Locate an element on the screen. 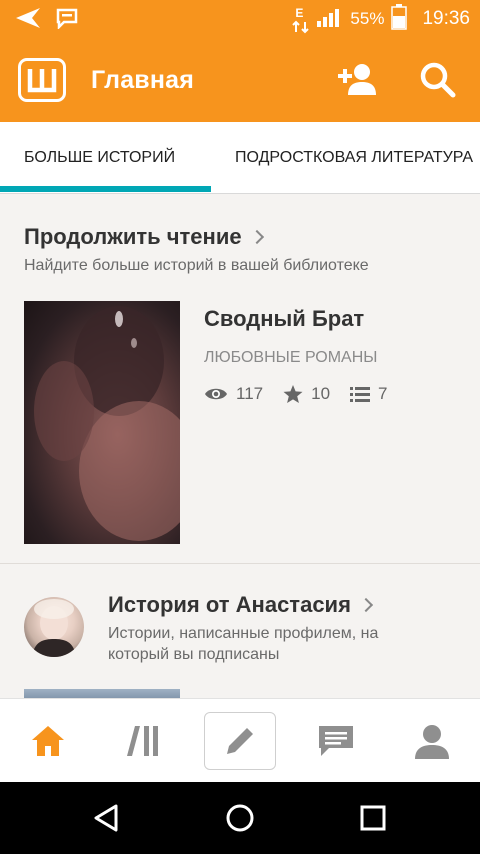  cast-arrow-icon is located at coordinates (28, 20).